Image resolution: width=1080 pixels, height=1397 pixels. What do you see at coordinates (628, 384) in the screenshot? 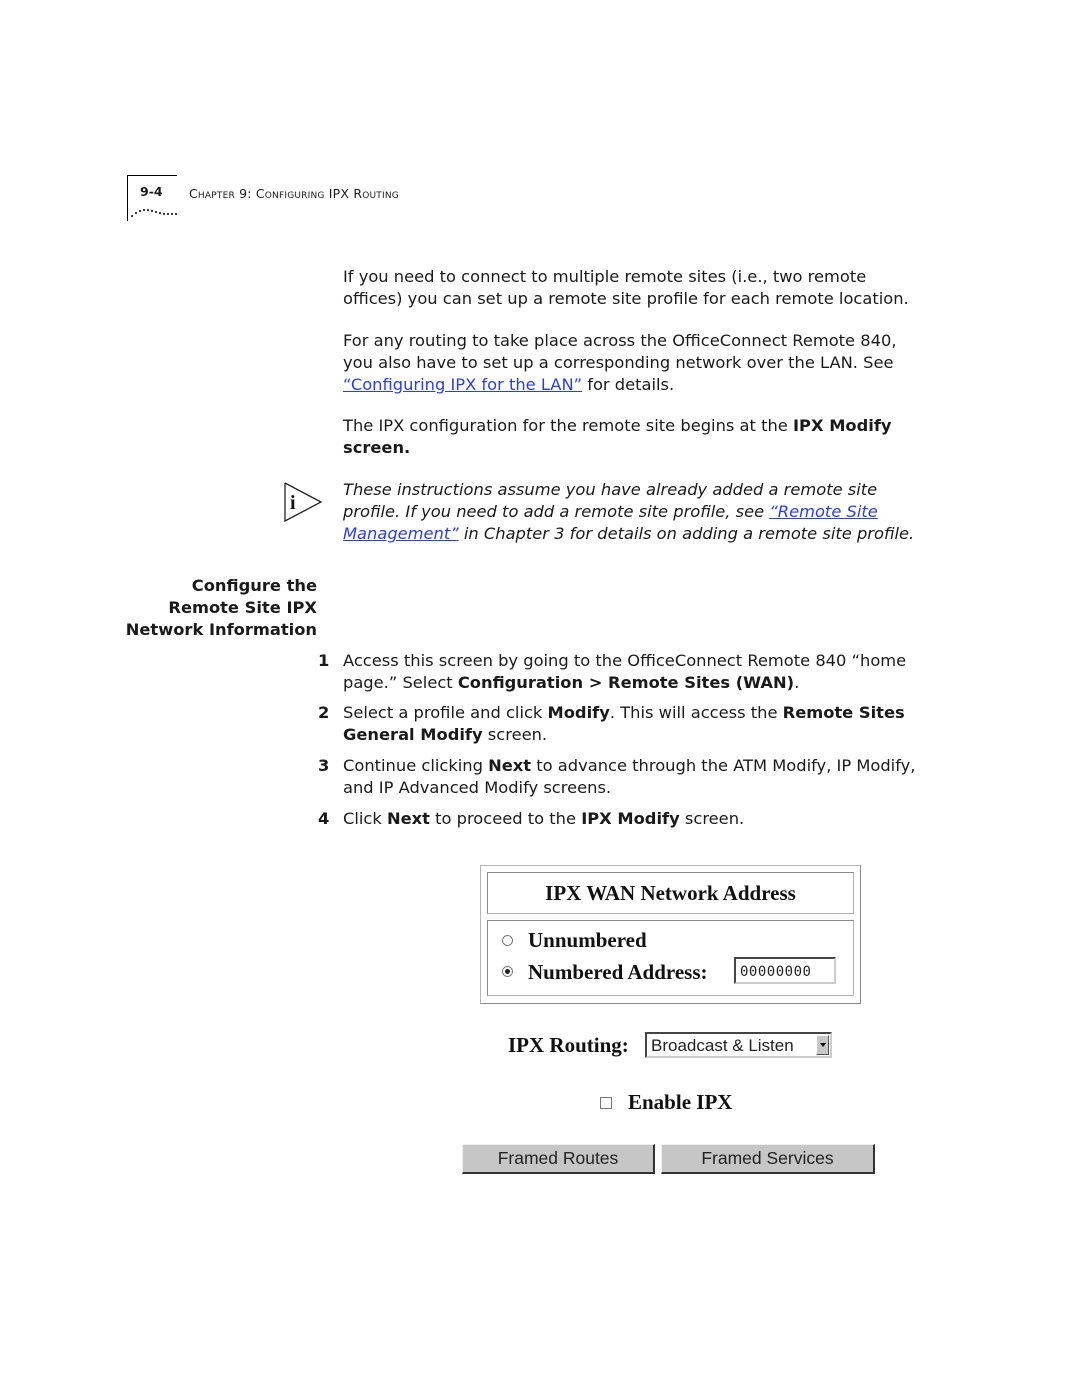
I see `p2-text-end: for details.` at bounding box center [628, 384].